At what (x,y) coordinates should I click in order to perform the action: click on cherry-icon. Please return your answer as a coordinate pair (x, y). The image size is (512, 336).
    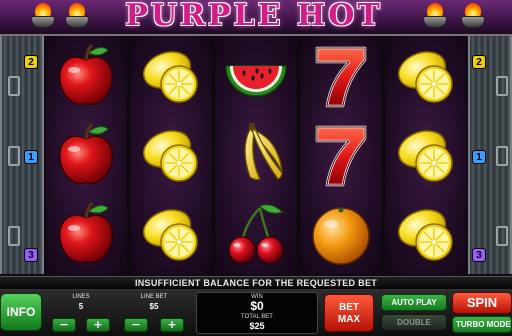
    Looking at the image, I should click on (256, 233).